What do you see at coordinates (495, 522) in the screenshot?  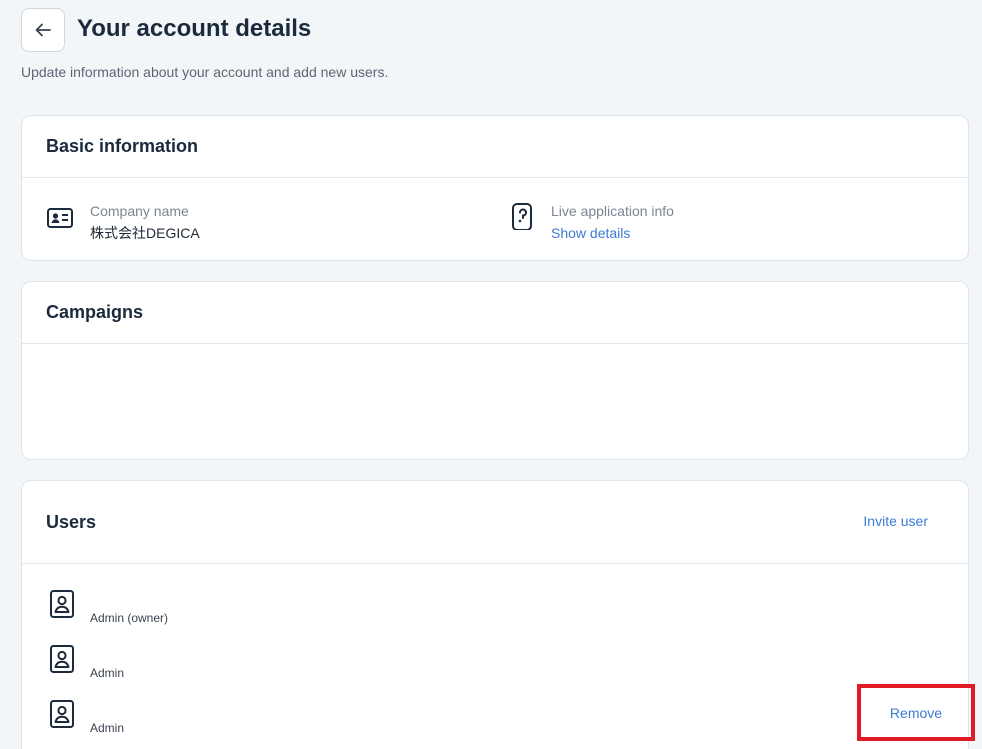 I see `users-header: Users Invite user` at bounding box center [495, 522].